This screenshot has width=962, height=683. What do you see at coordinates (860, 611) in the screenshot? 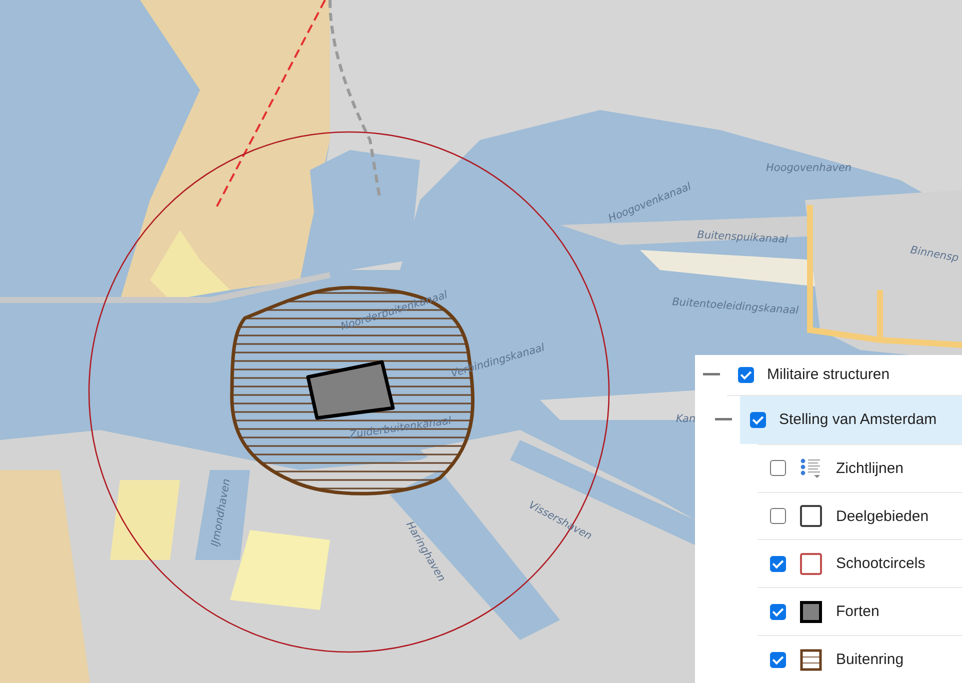
I see `layer-item: Forten` at bounding box center [860, 611].